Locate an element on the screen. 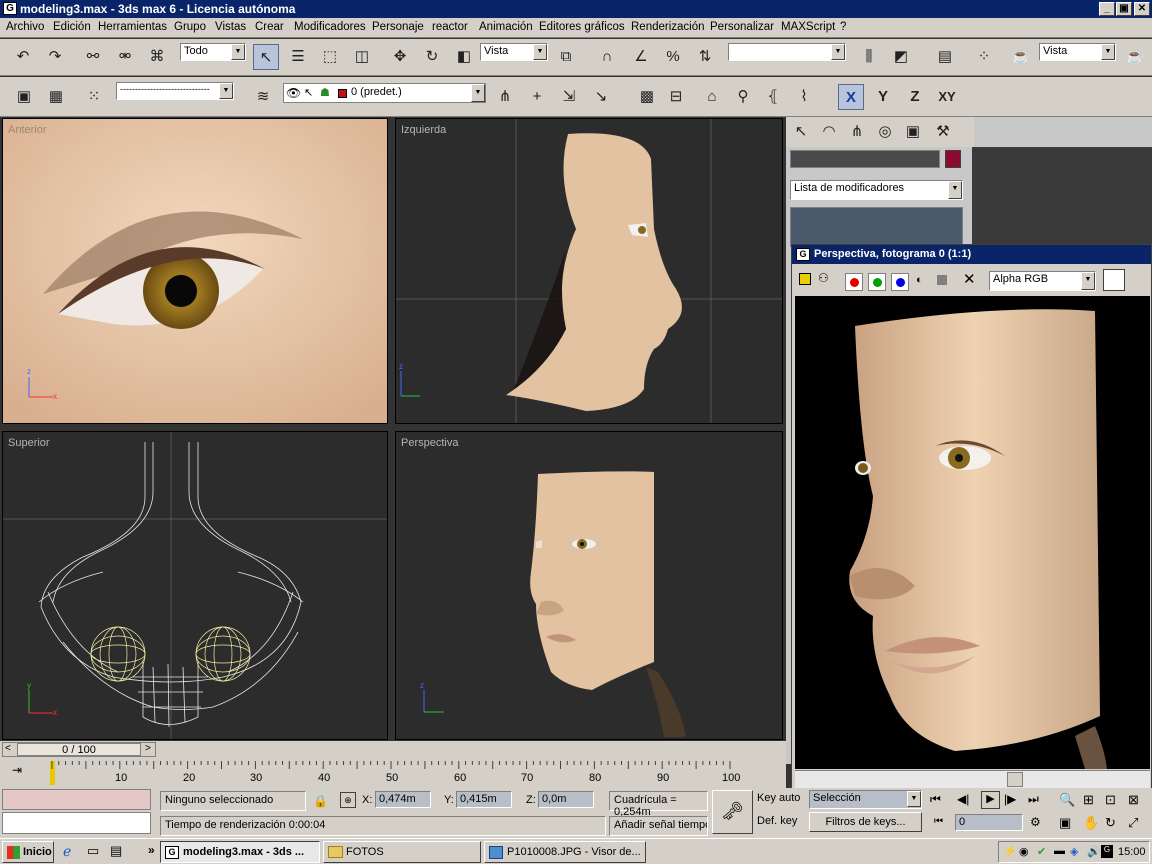  render-view-dropdown: Vista ▼ is located at coordinates (1077, 52).